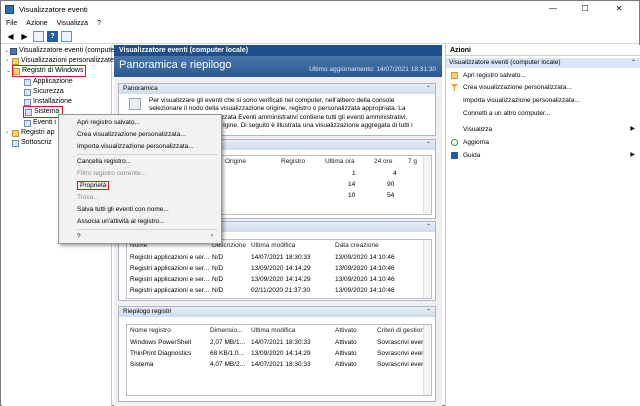 This screenshot has width=640, height=406. What do you see at coordinates (52, 36) in the screenshot?
I see `help-icon: ?` at bounding box center [52, 36].